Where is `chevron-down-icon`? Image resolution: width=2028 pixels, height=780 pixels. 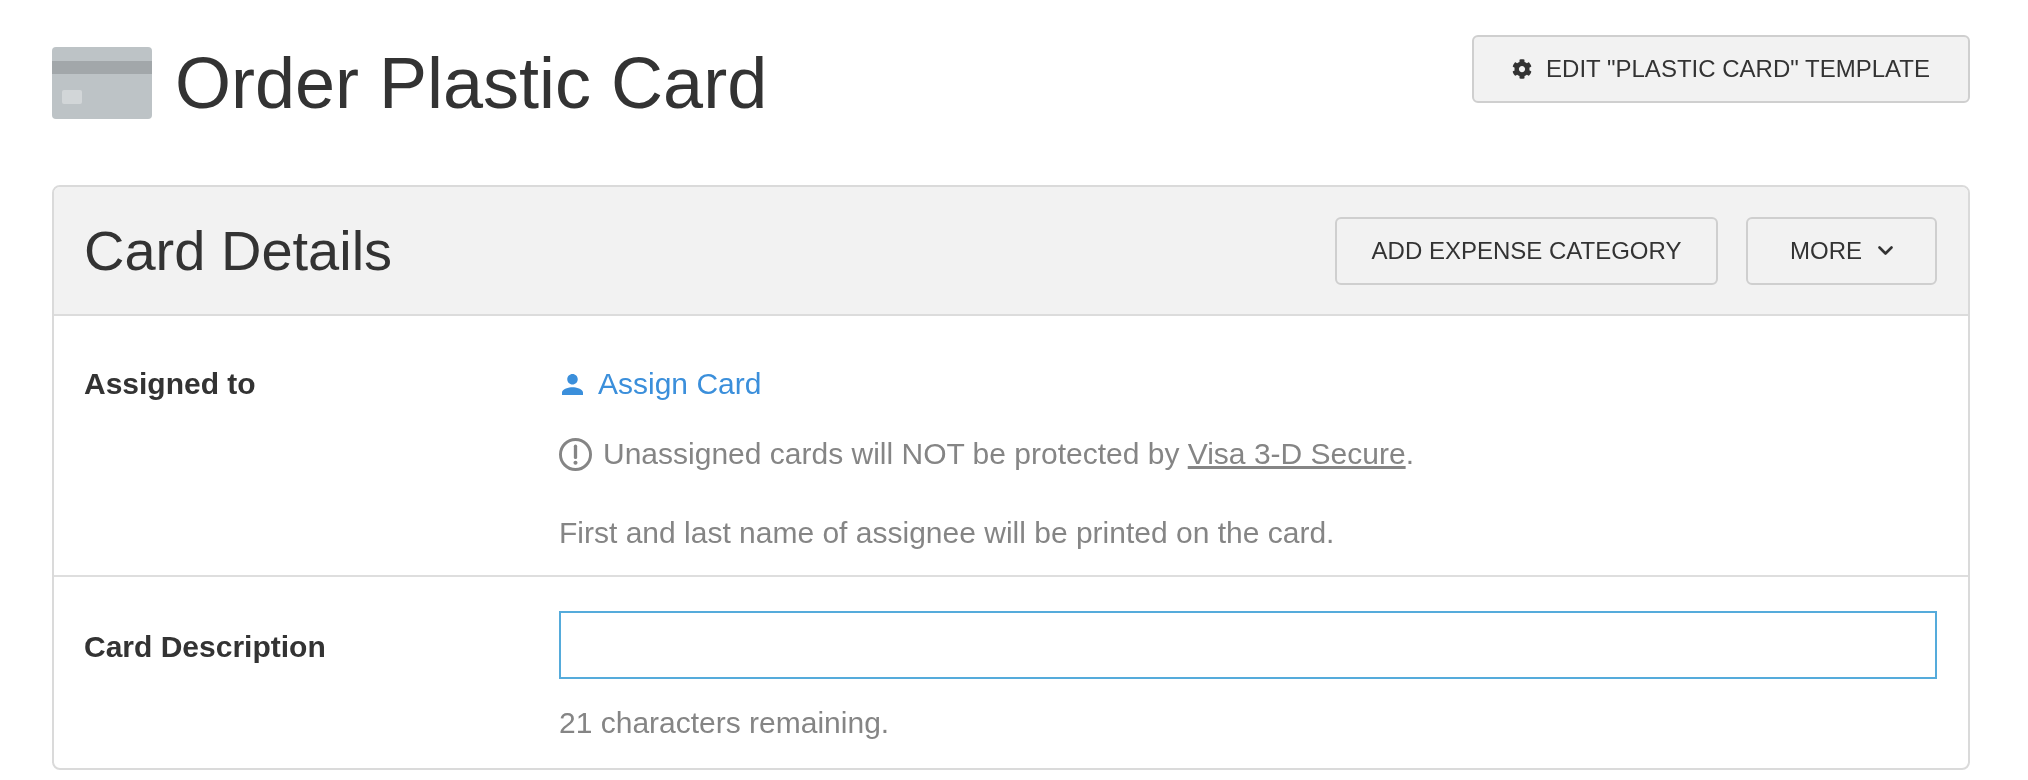 chevron-down-icon is located at coordinates (1885, 250).